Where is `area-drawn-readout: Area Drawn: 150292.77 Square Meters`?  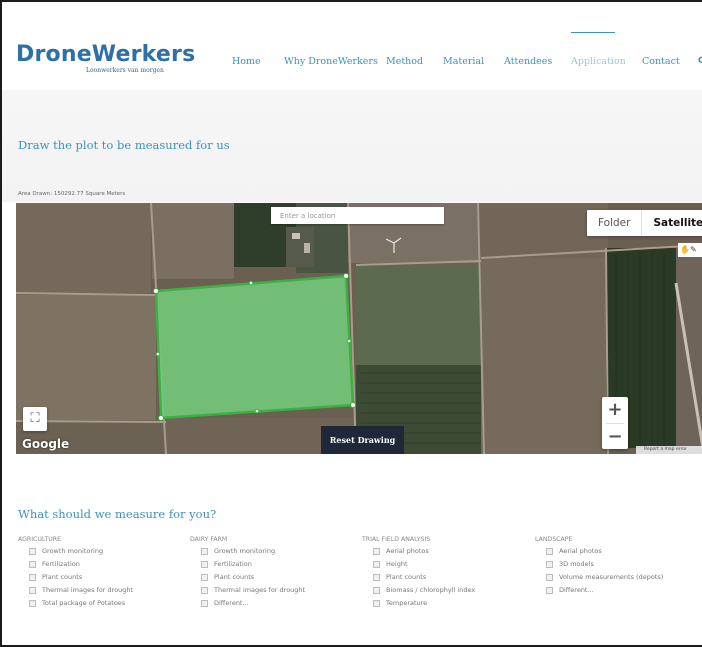 area-drawn-readout: Area Drawn: 150292.77 Square Meters is located at coordinates (72, 194).